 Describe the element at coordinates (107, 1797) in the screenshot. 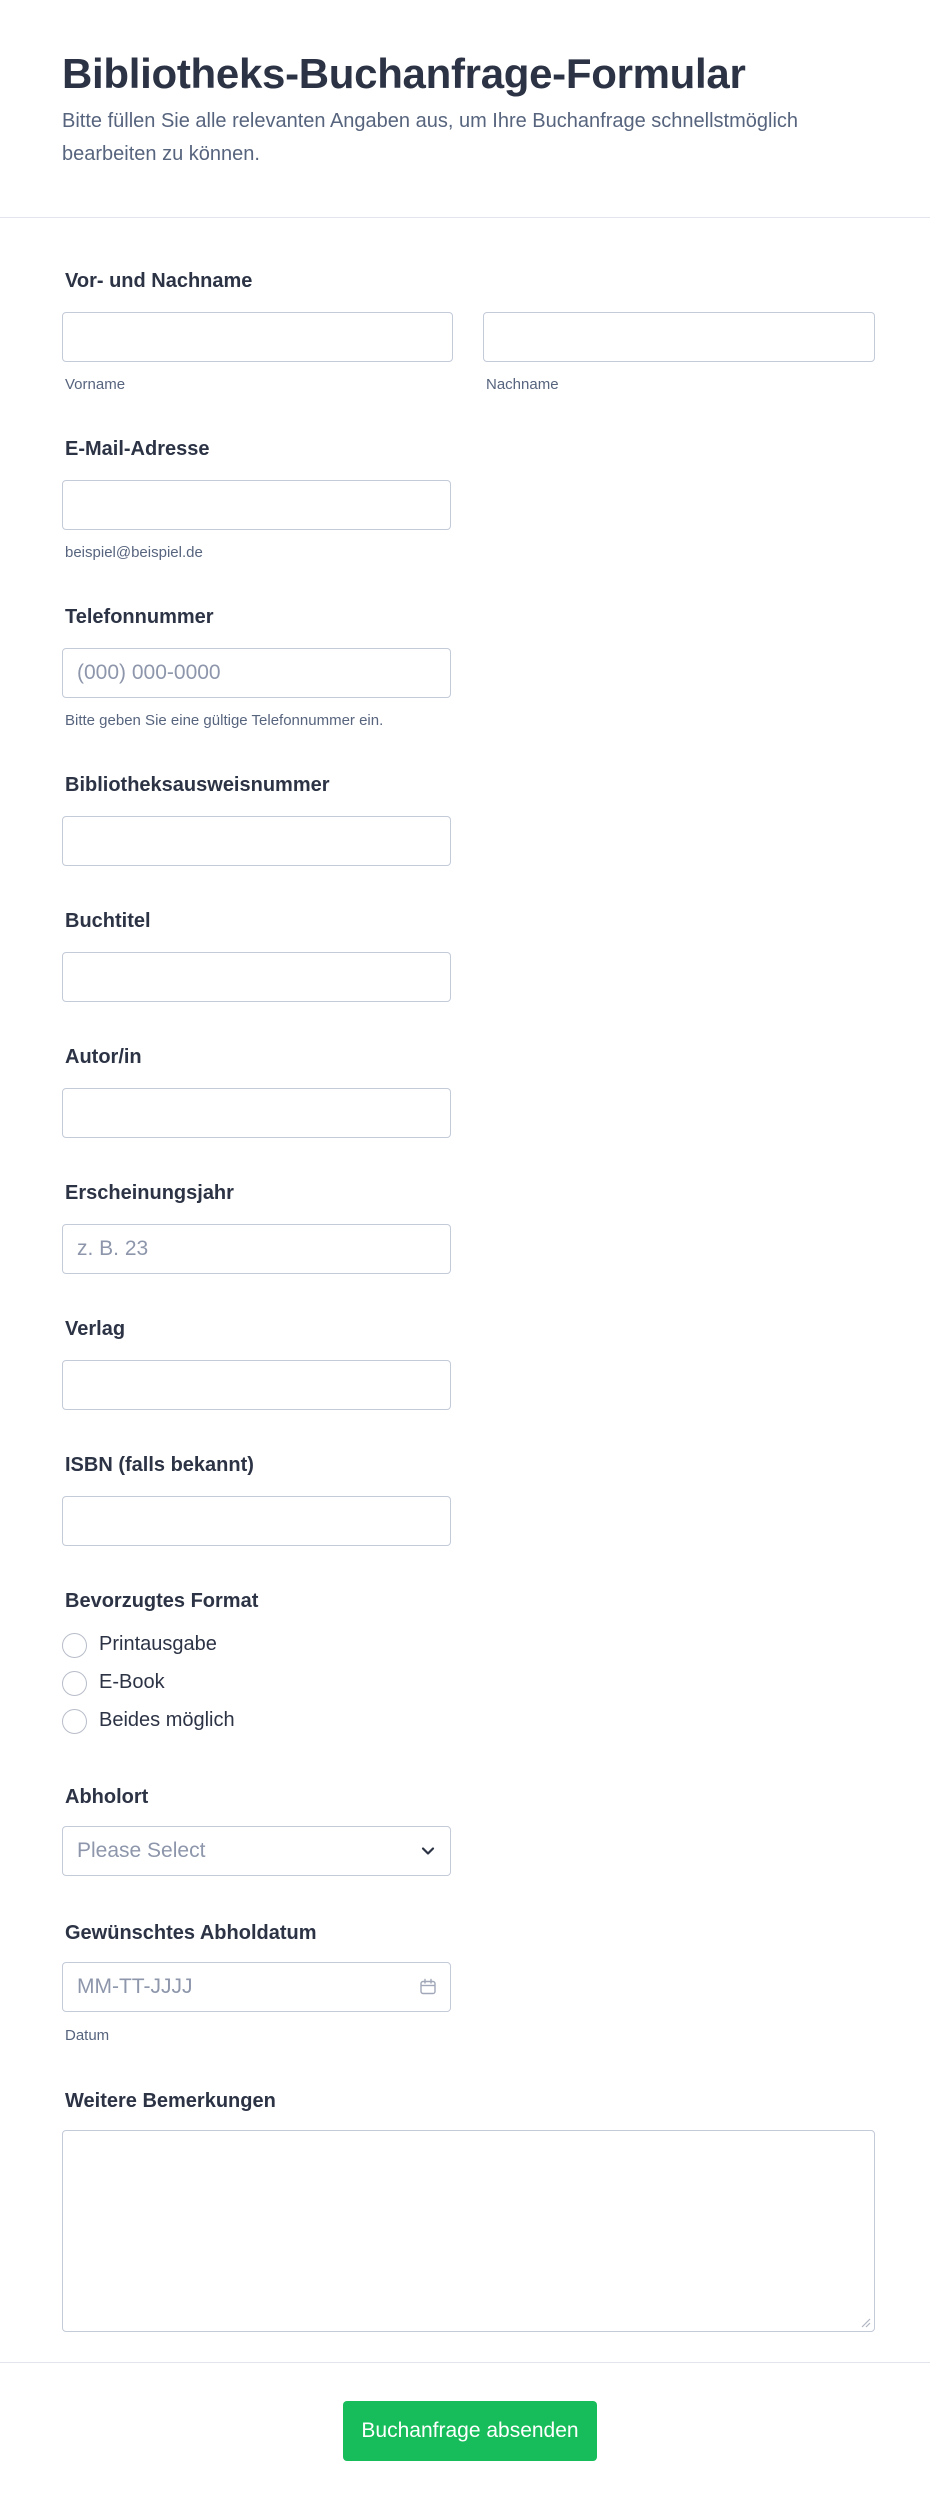

I see `pickup-location-label: Abholort` at that location.